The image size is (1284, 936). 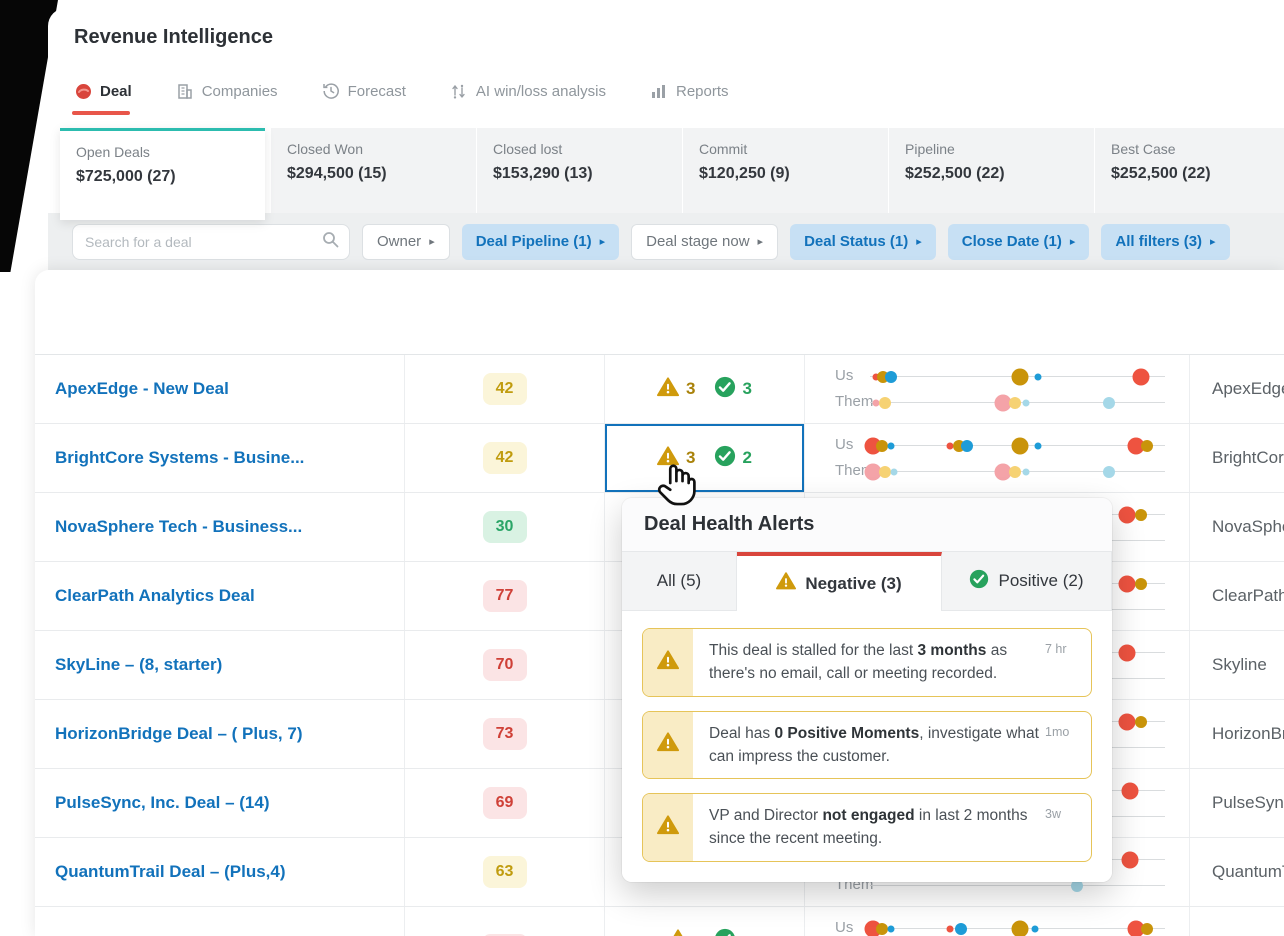 I want to click on deal-health-cell: 33, so click(x=704, y=389).